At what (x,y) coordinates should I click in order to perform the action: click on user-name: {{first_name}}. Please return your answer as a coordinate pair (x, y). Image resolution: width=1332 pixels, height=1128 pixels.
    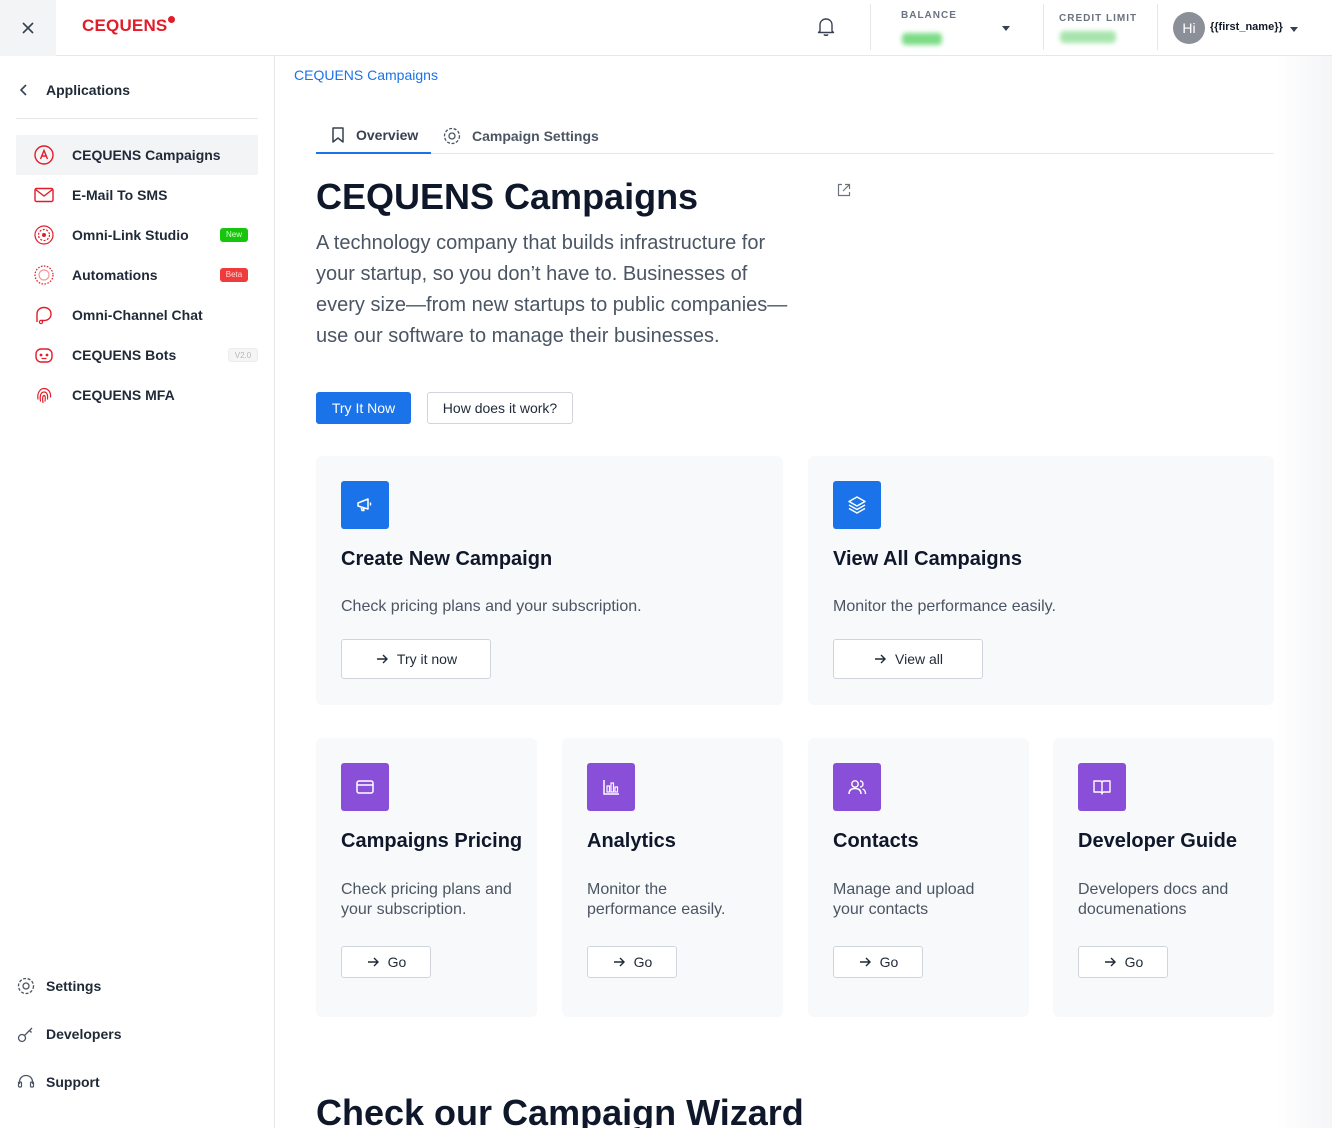
    Looking at the image, I should click on (1246, 27).